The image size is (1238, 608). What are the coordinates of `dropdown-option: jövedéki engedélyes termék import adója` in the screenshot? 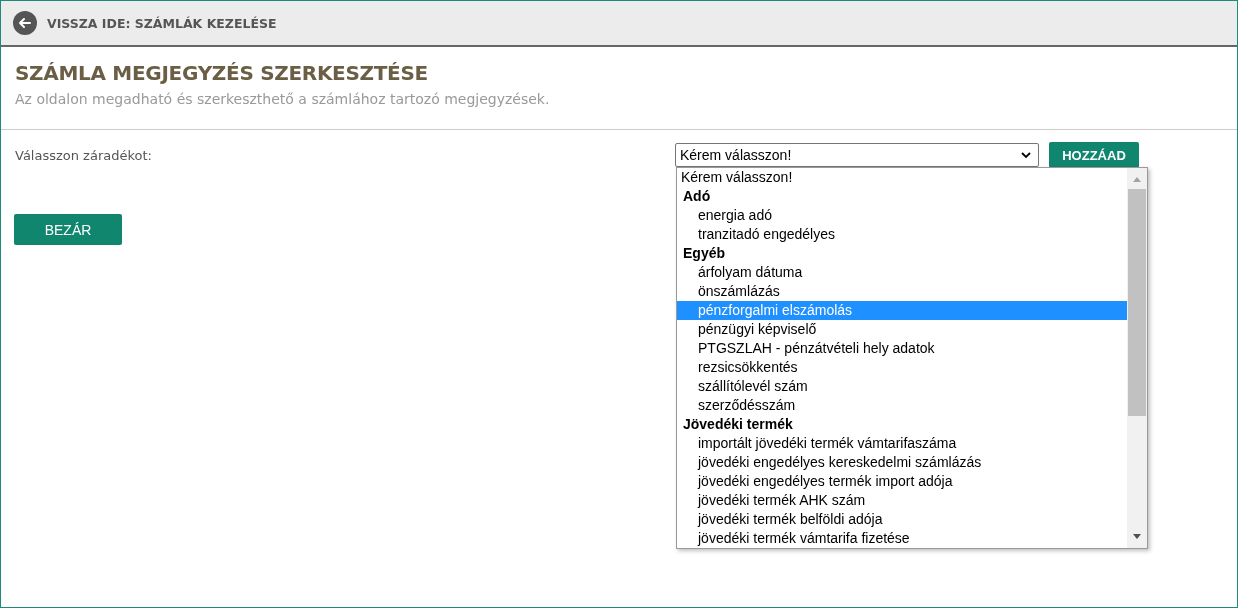 It's located at (902, 481).